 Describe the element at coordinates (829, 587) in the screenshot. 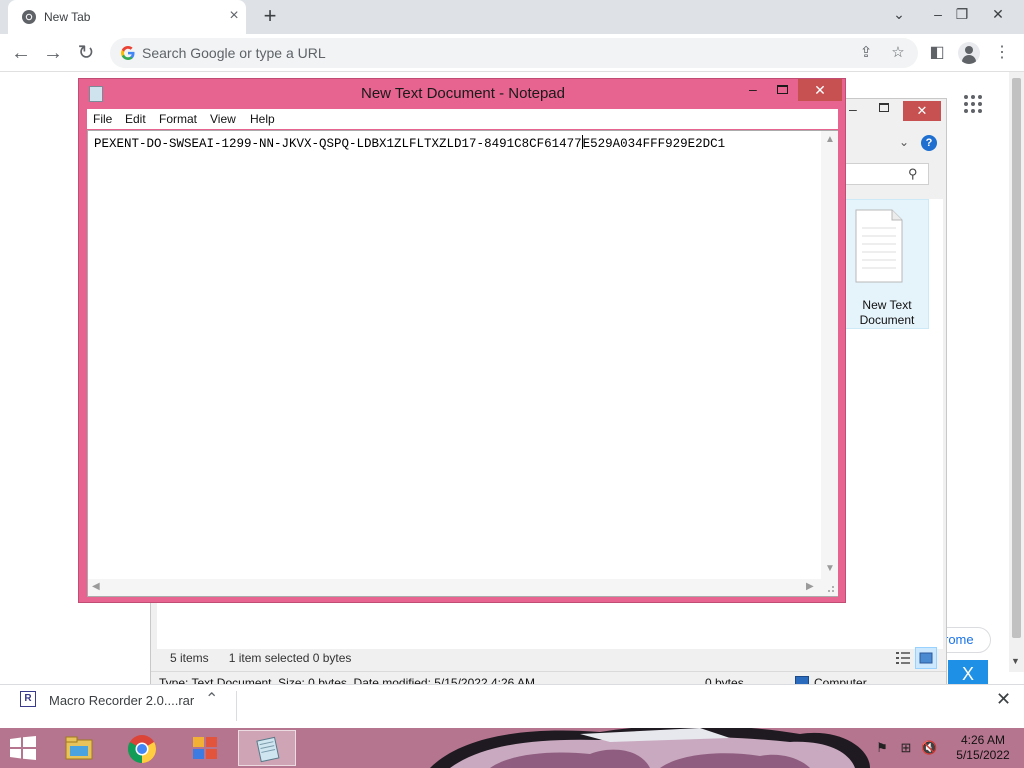

I see `resize-grip-icon` at that location.